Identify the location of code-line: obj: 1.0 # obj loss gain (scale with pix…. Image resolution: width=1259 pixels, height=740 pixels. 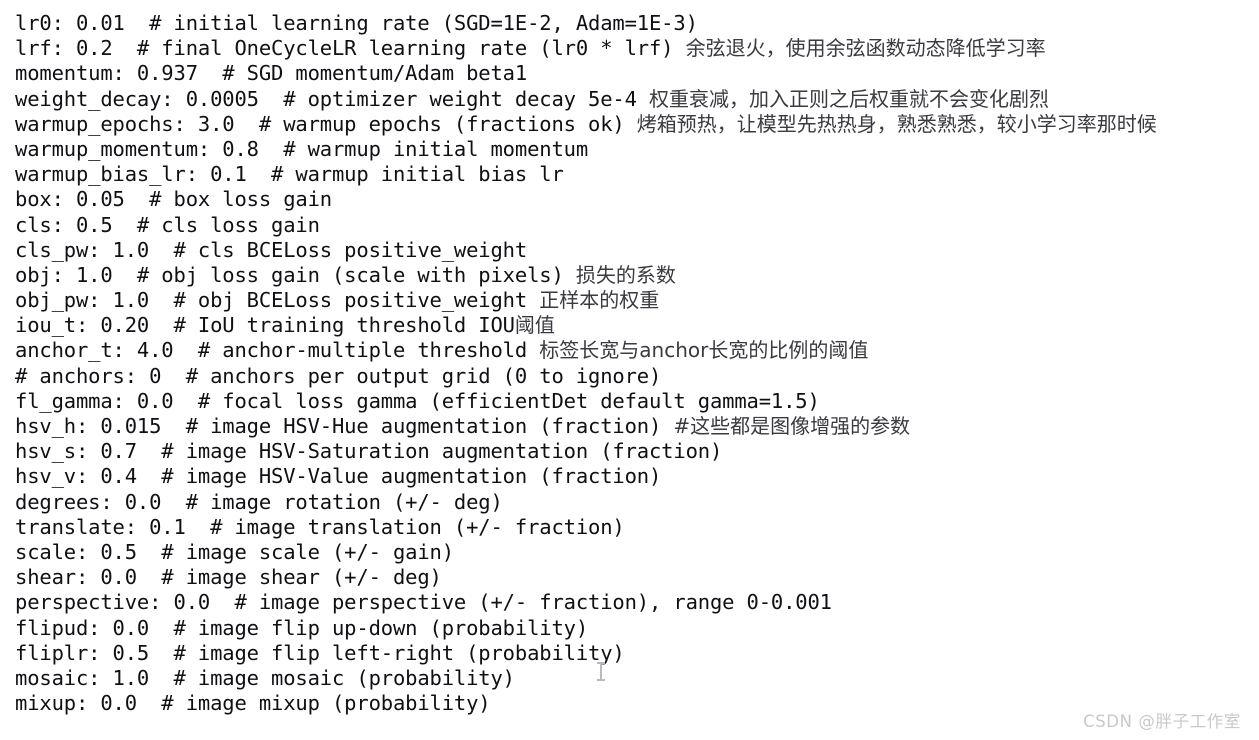
(637, 275).